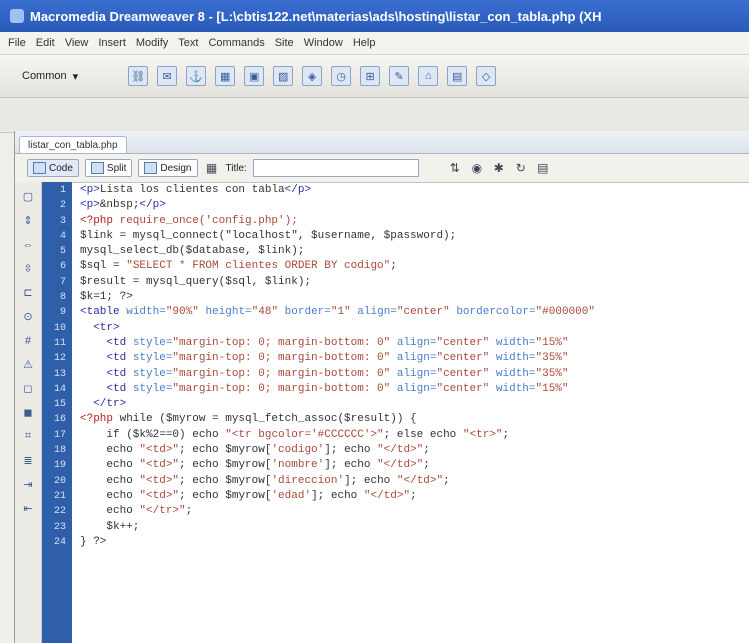  What do you see at coordinates (168, 168) in the screenshot?
I see `design-view-button: Design` at bounding box center [168, 168].